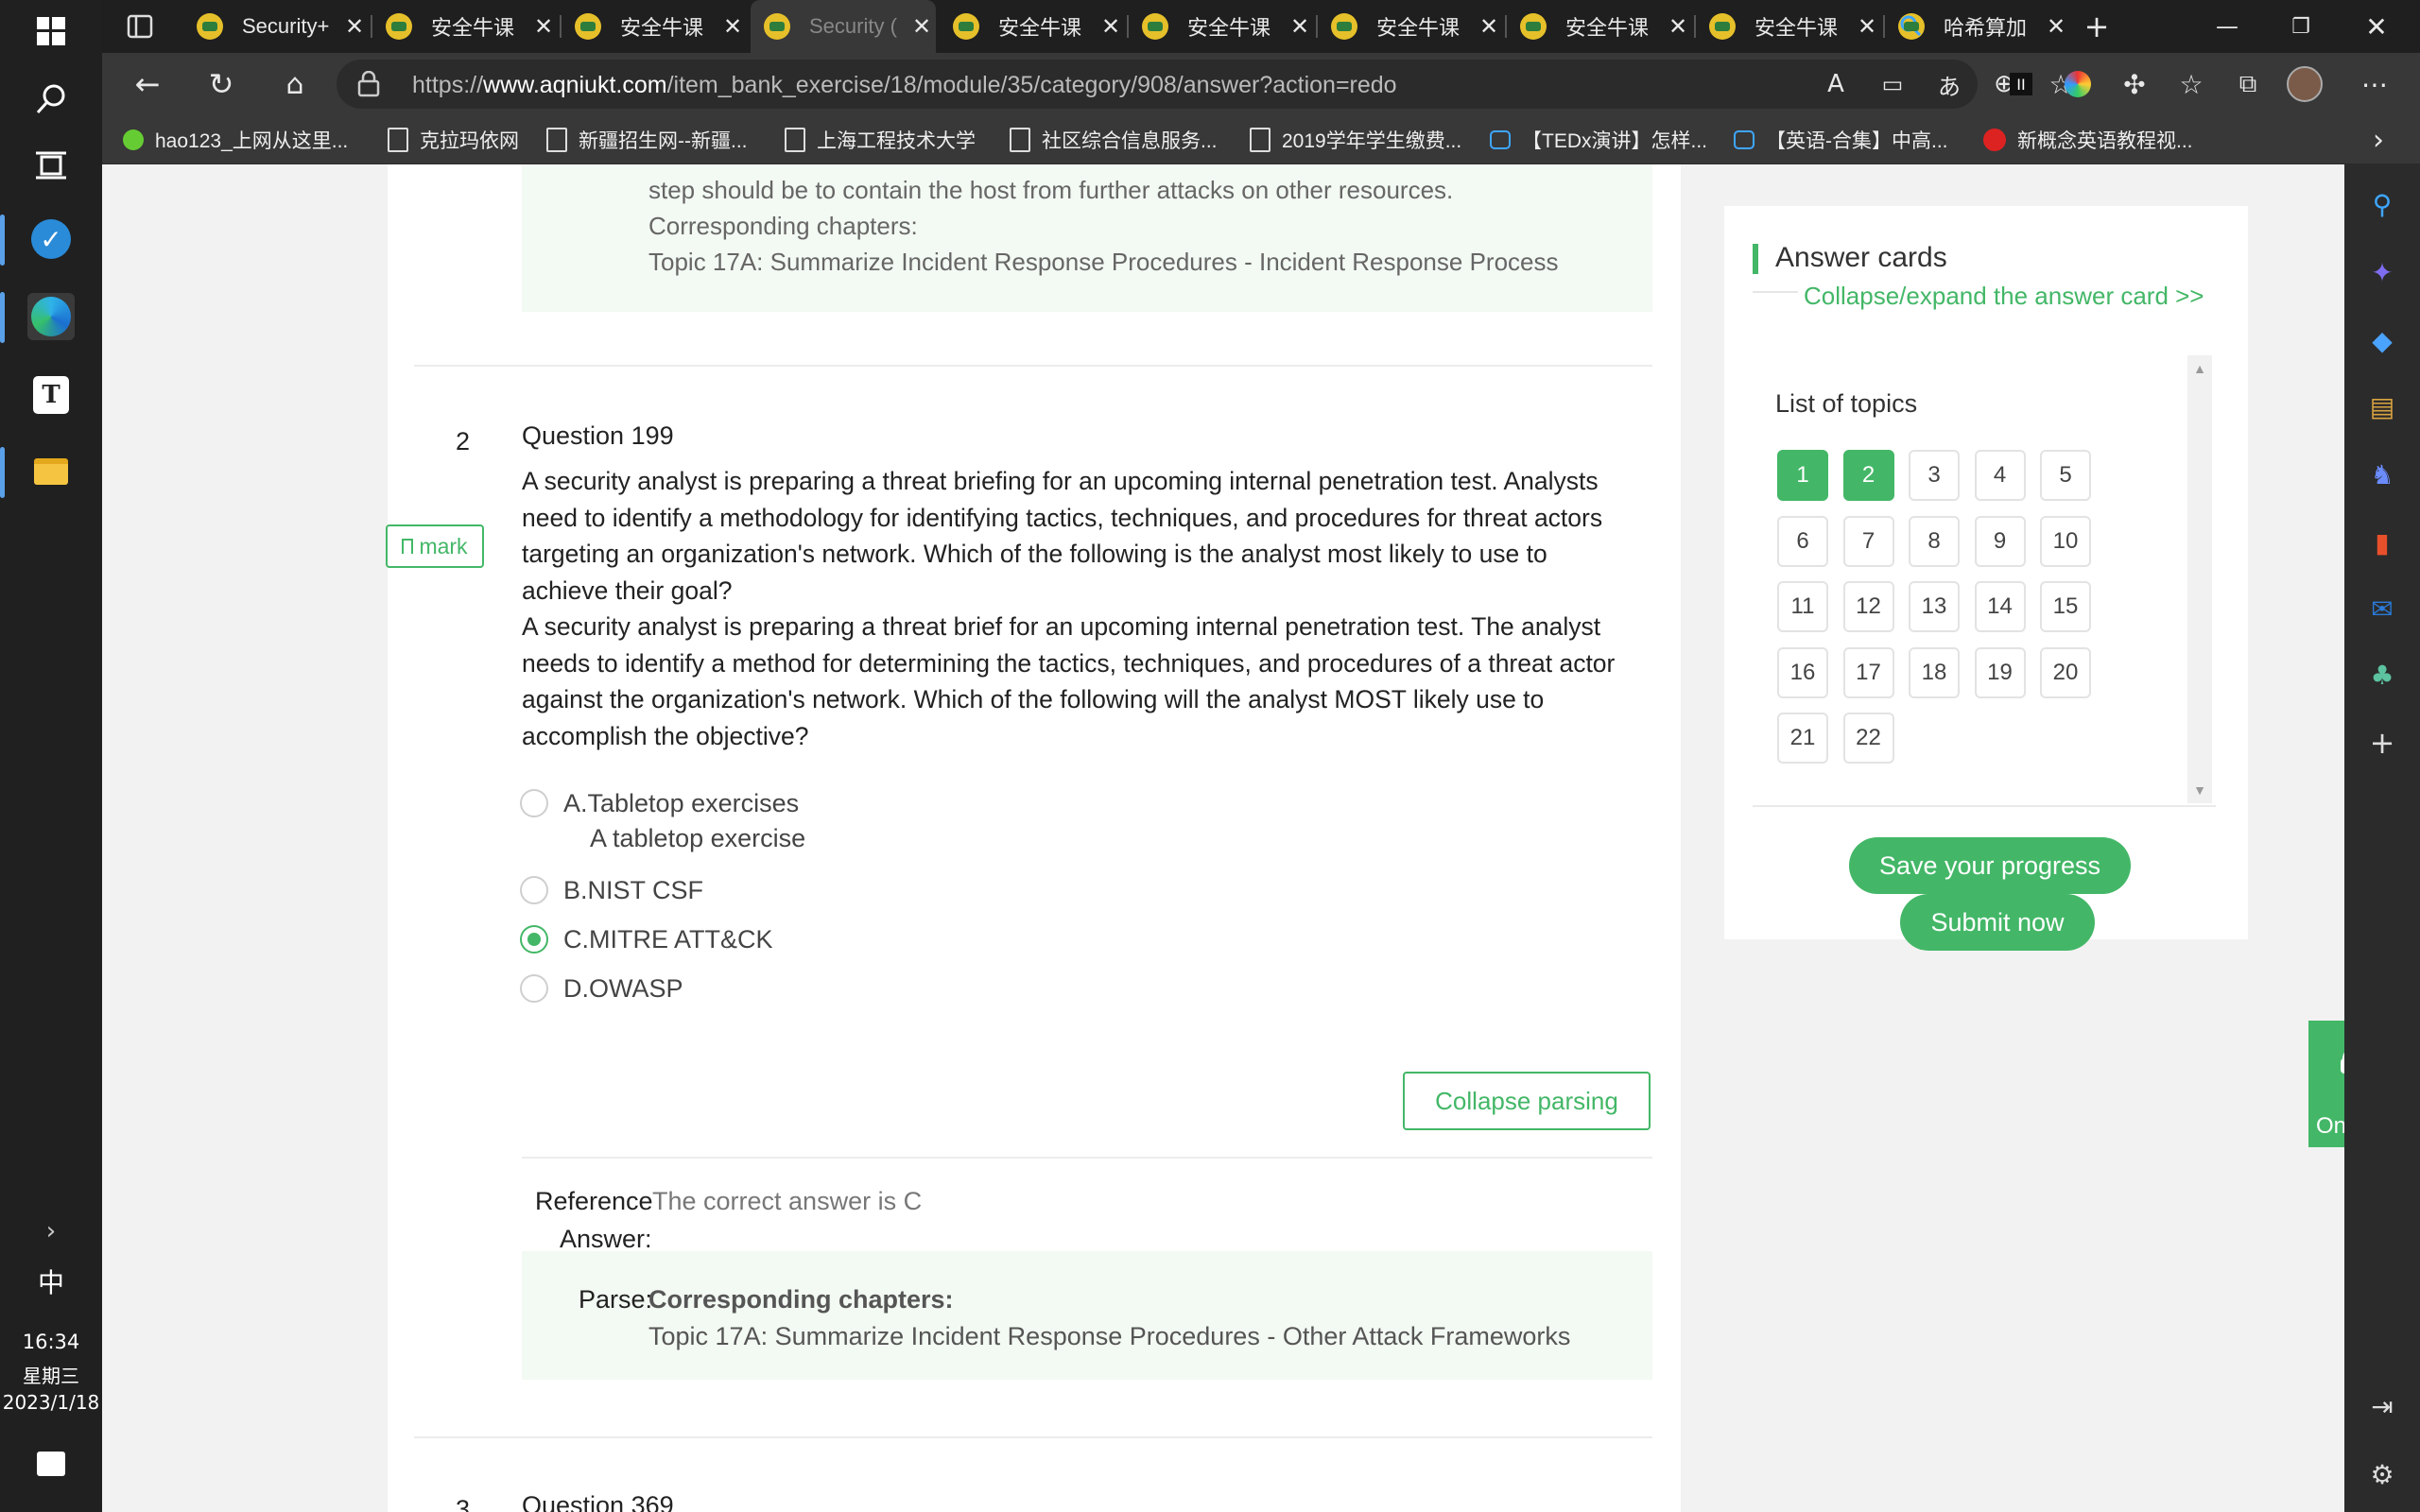  Describe the element at coordinates (147, 84) in the screenshot. I see `back-icon: ←` at that location.